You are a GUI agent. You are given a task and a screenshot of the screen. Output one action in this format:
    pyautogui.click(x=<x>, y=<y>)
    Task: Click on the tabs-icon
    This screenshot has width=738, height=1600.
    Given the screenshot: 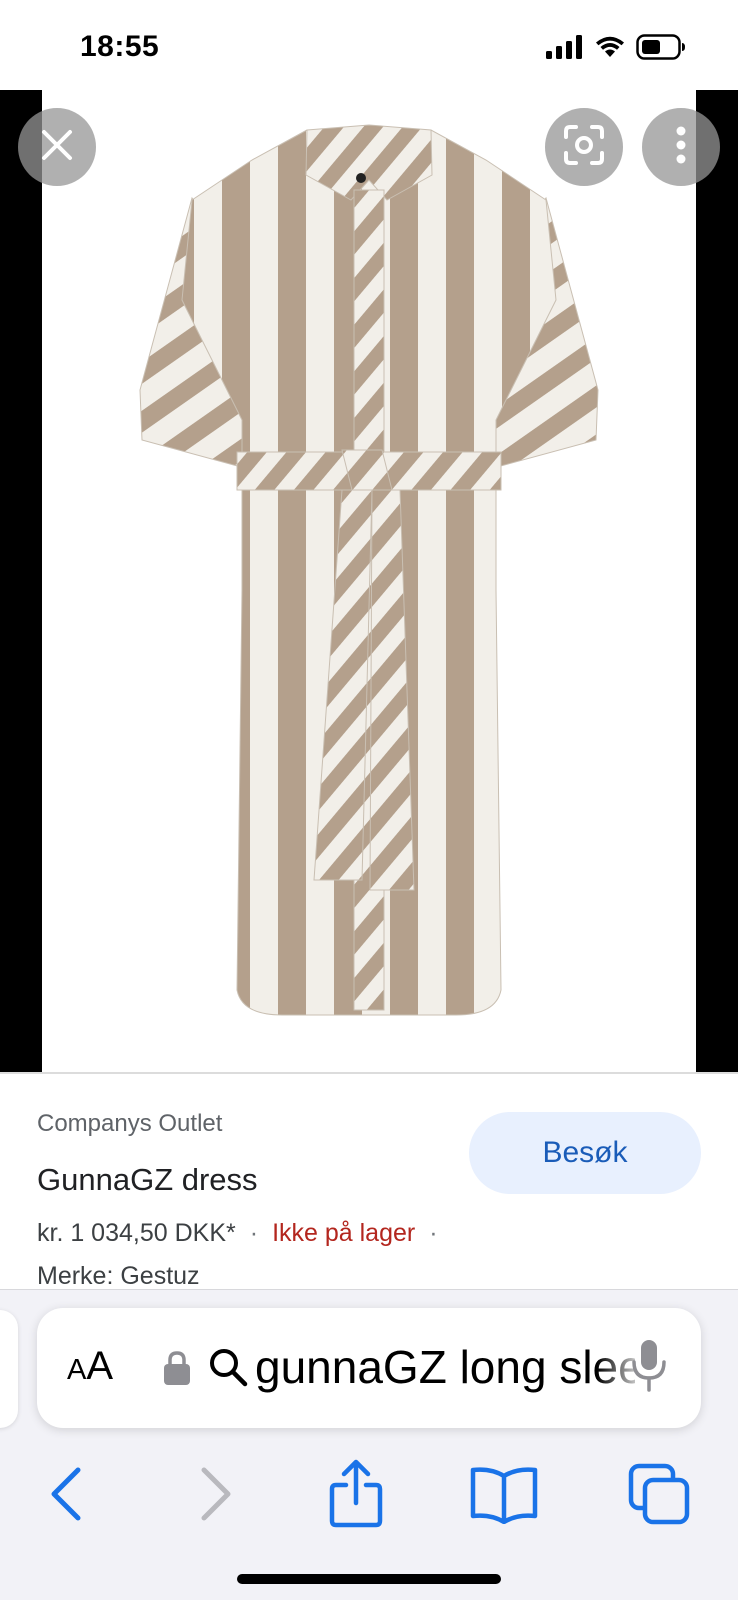 What is the action you would take?
    pyautogui.click(x=660, y=1496)
    